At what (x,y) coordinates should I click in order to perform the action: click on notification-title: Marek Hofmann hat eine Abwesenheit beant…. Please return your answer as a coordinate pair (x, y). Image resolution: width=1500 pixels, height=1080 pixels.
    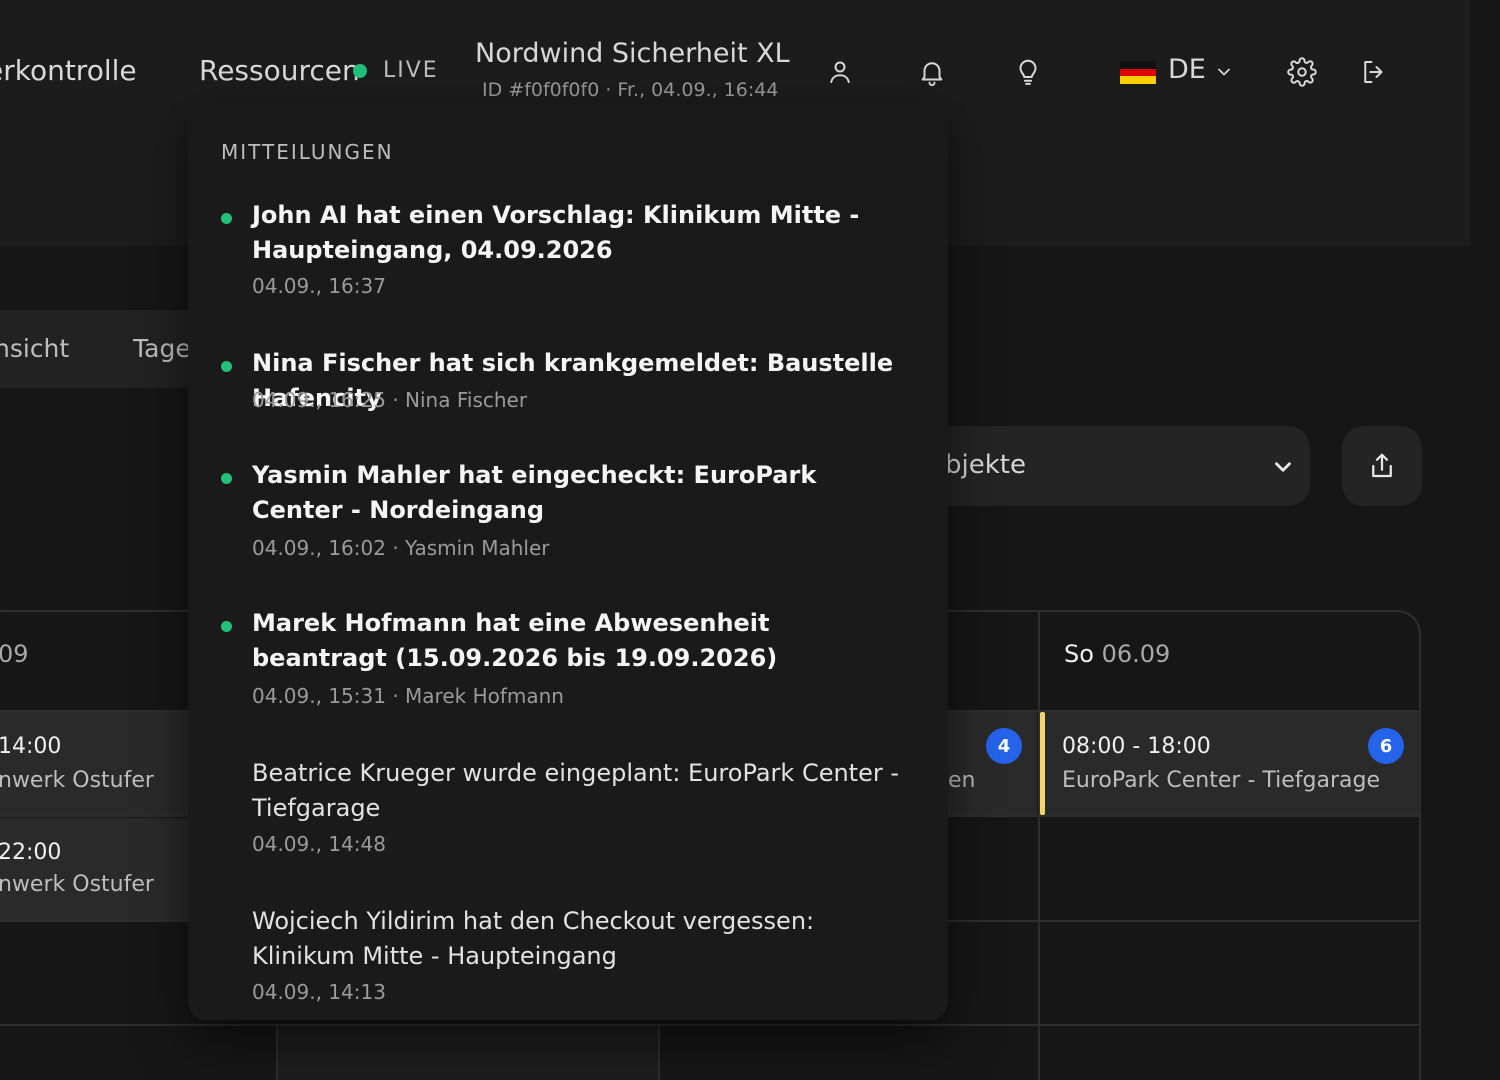
    Looking at the image, I should click on (515, 640).